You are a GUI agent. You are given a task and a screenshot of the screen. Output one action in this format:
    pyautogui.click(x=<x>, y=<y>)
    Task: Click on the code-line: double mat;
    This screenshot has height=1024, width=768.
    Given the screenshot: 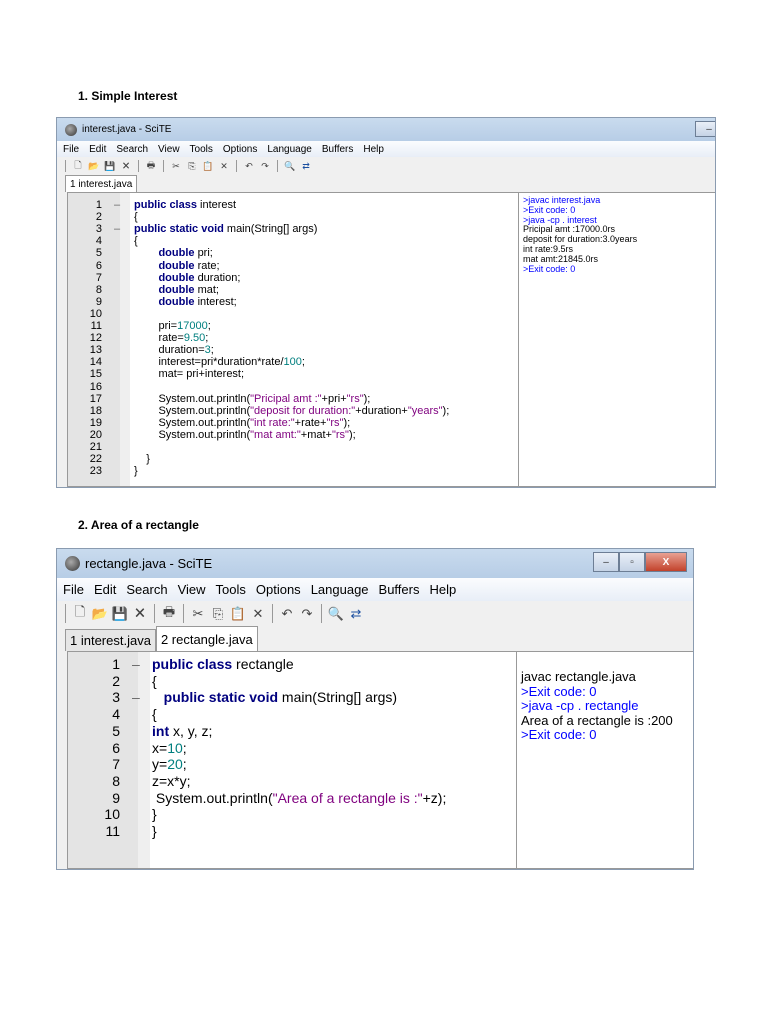 What is the action you would take?
    pyautogui.click(x=176, y=290)
    